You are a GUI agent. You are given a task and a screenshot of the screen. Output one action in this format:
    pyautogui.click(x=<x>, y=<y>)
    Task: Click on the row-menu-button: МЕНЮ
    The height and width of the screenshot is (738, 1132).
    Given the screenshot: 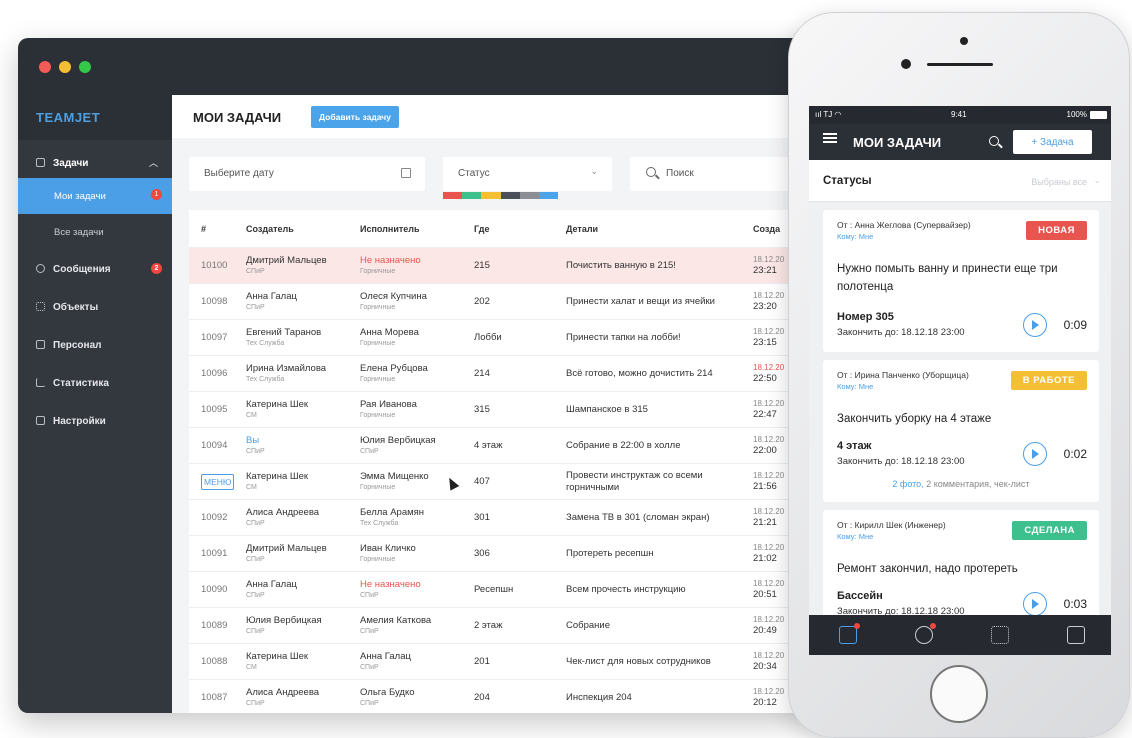 What is the action you would take?
    pyautogui.click(x=218, y=481)
    